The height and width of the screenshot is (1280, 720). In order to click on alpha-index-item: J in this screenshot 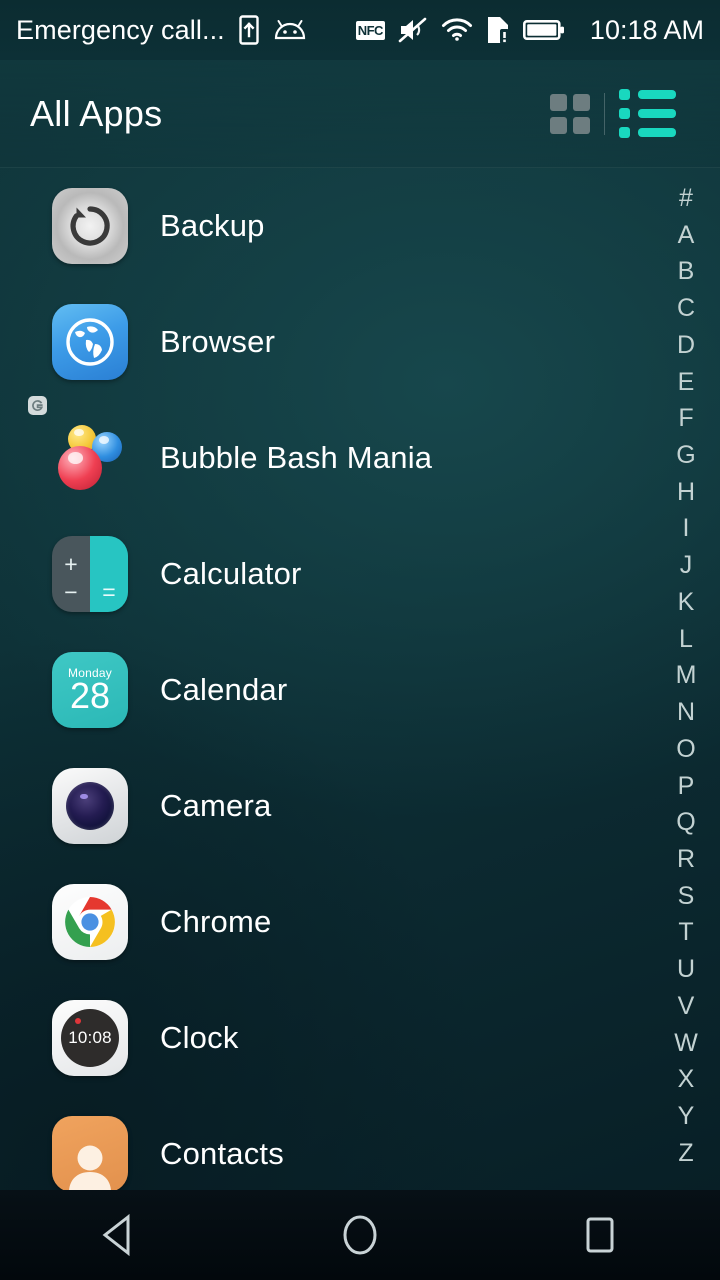, I will do `click(686, 565)`.